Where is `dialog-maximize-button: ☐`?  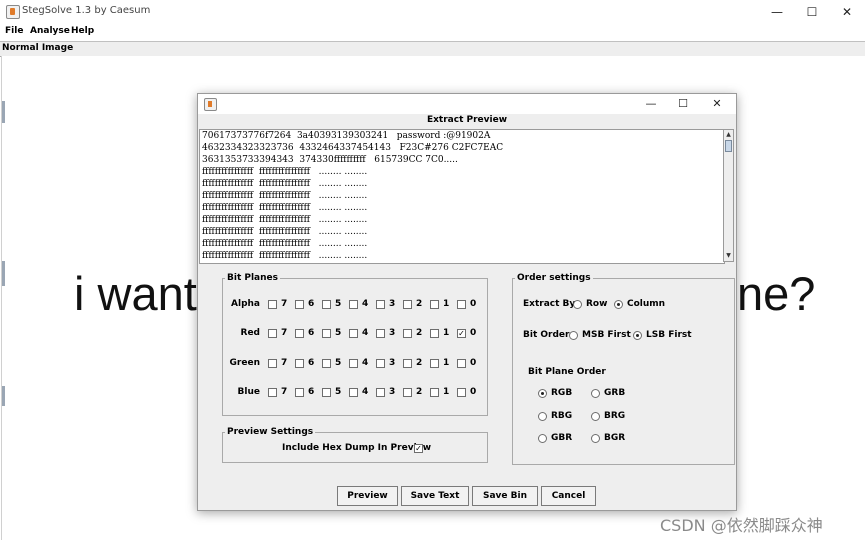 dialog-maximize-button: ☐ is located at coordinates (683, 104).